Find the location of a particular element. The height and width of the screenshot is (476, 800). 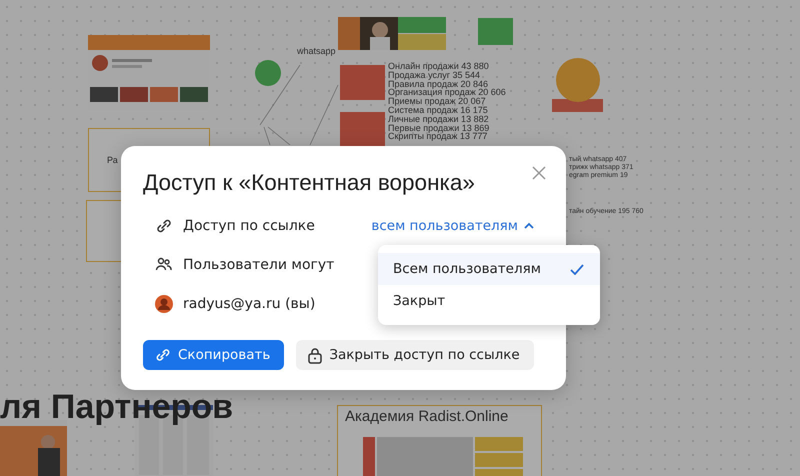

board-text: whatsapp is located at coordinates (316, 51).